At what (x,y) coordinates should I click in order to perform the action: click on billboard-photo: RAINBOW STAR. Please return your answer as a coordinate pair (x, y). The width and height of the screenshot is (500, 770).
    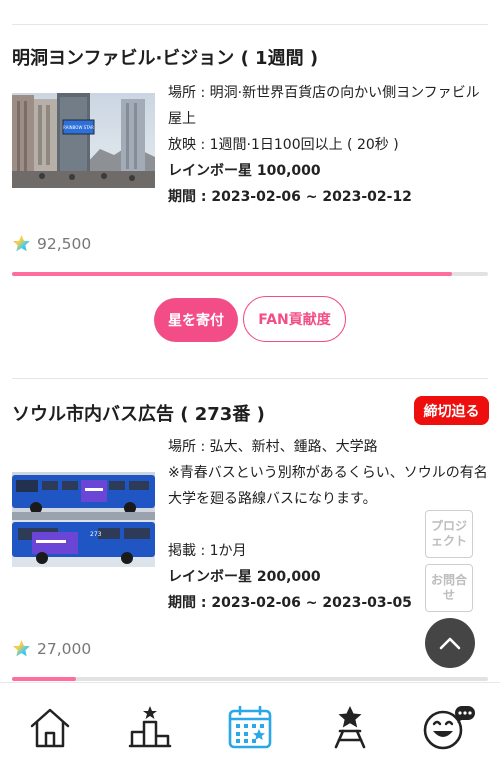
    Looking at the image, I should click on (83, 140).